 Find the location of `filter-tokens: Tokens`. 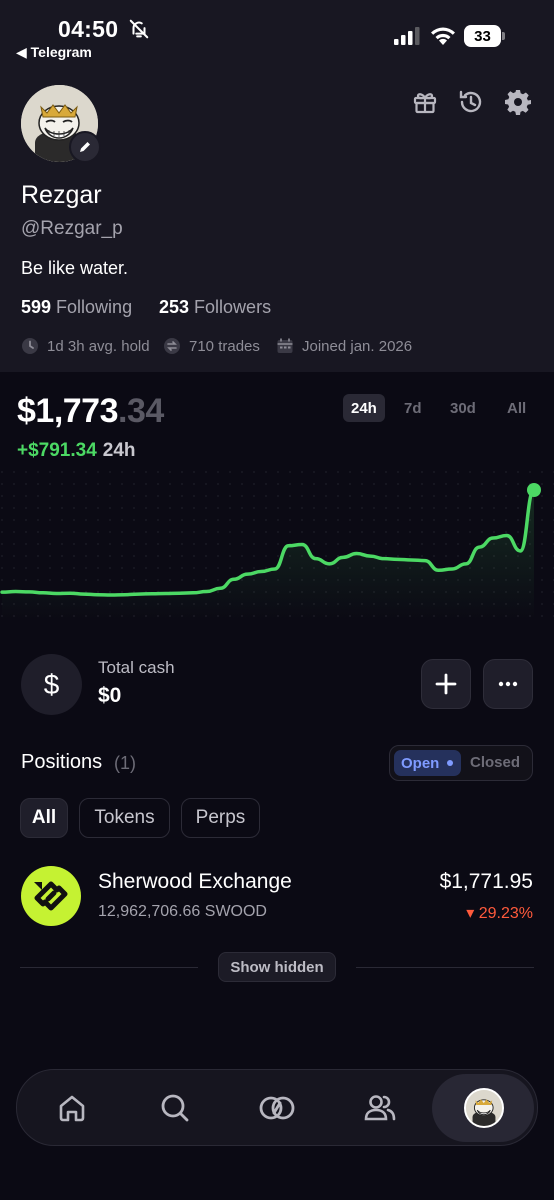

filter-tokens: Tokens is located at coordinates (124, 818).